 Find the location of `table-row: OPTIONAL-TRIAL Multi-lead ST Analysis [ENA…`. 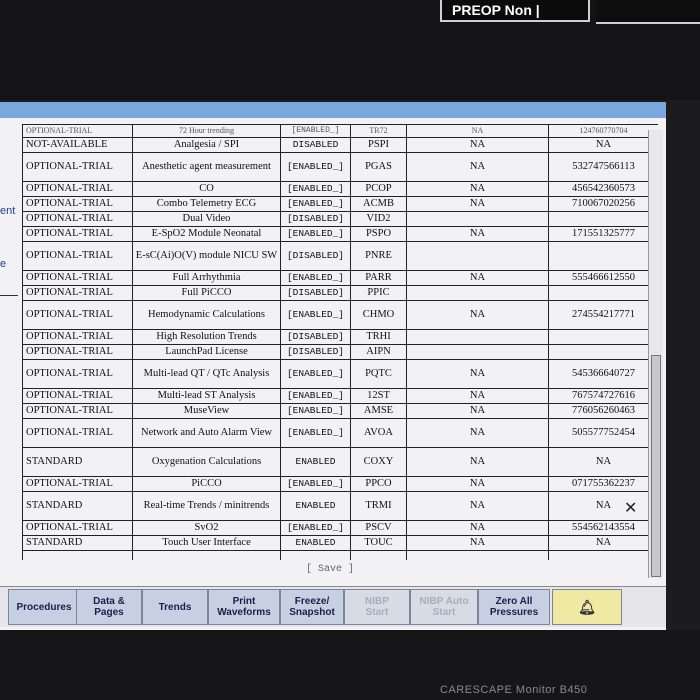

table-row: OPTIONAL-TRIAL Multi-lead ST Analysis [ENA… is located at coordinates (340, 396).